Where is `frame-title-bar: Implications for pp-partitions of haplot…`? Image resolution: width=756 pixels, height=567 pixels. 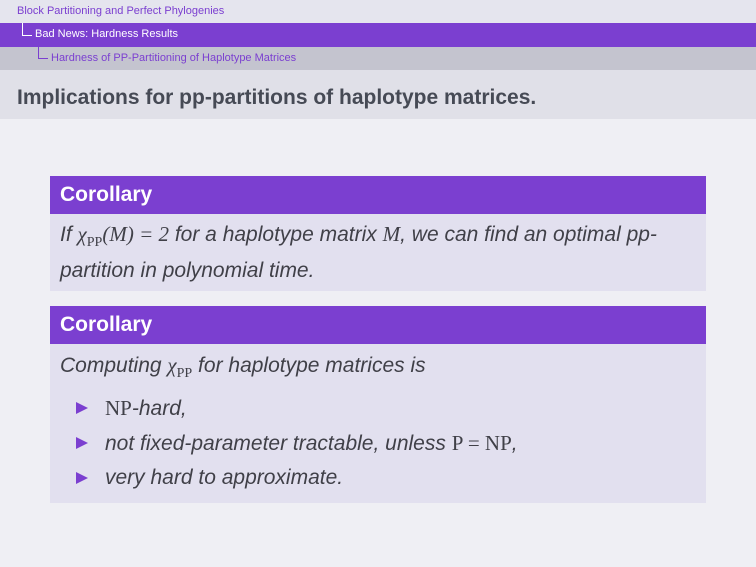
frame-title-bar: Implications for pp-partitions of haplot… is located at coordinates (378, 94).